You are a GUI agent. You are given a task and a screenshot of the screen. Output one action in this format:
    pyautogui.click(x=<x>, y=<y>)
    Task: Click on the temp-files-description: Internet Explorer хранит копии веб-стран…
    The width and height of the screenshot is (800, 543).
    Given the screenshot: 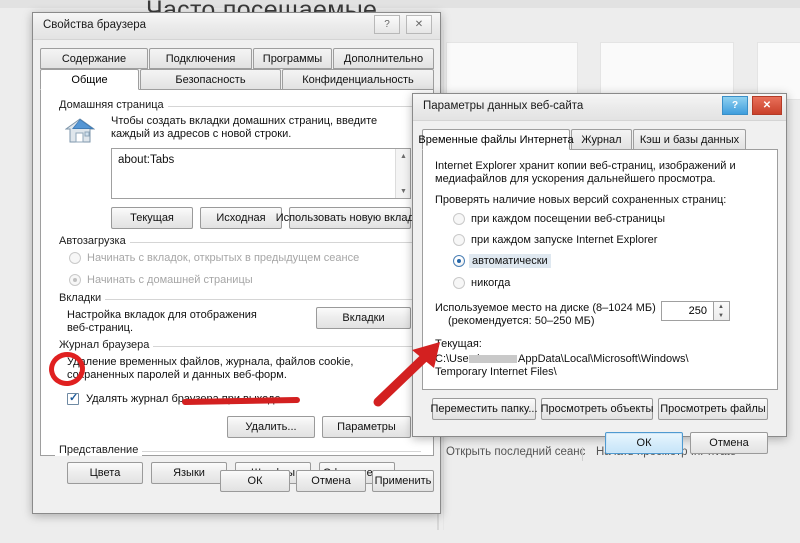 What is the action you would take?
    pyautogui.click(x=585, y=172)
    